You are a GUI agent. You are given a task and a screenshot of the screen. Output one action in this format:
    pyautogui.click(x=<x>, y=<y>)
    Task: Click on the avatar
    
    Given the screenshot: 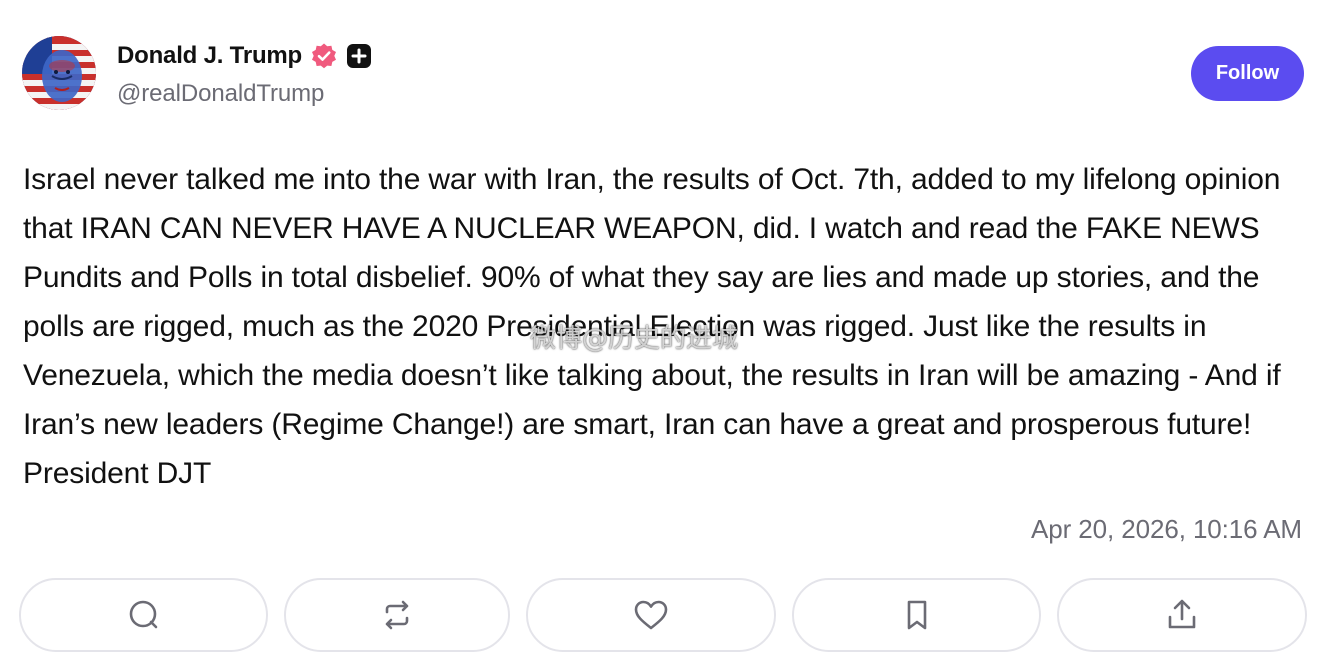 What is the action you would take?
    pyautogui.click(x=59, y=73)
    